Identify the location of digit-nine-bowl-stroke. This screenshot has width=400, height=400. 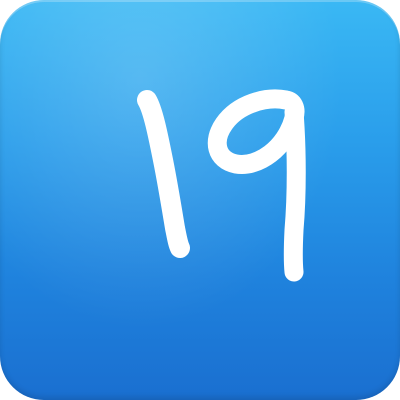
(256, 131).